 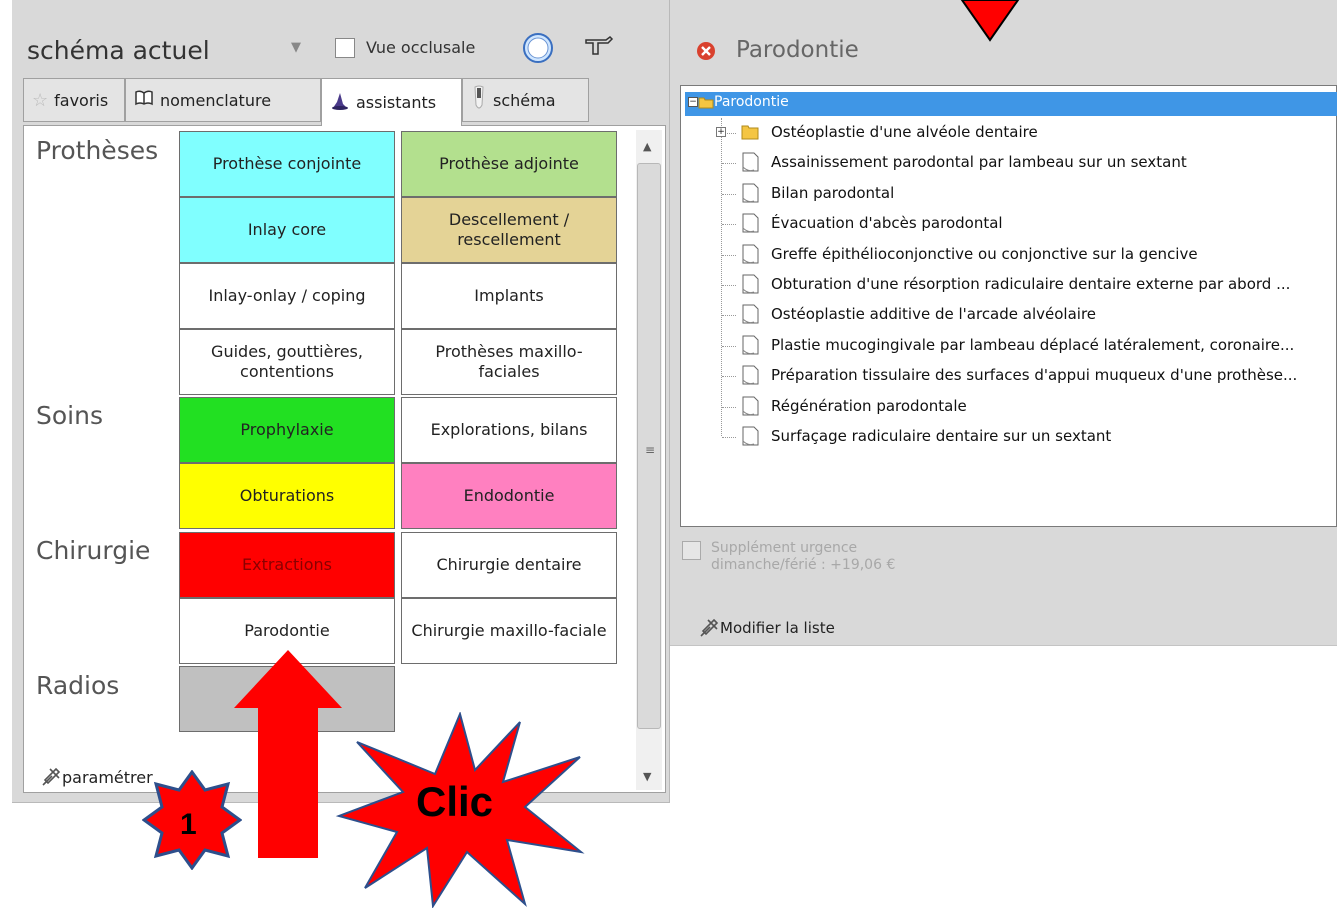 I want to click on schema-select: schéma actuel, so click(x=170, y=51).